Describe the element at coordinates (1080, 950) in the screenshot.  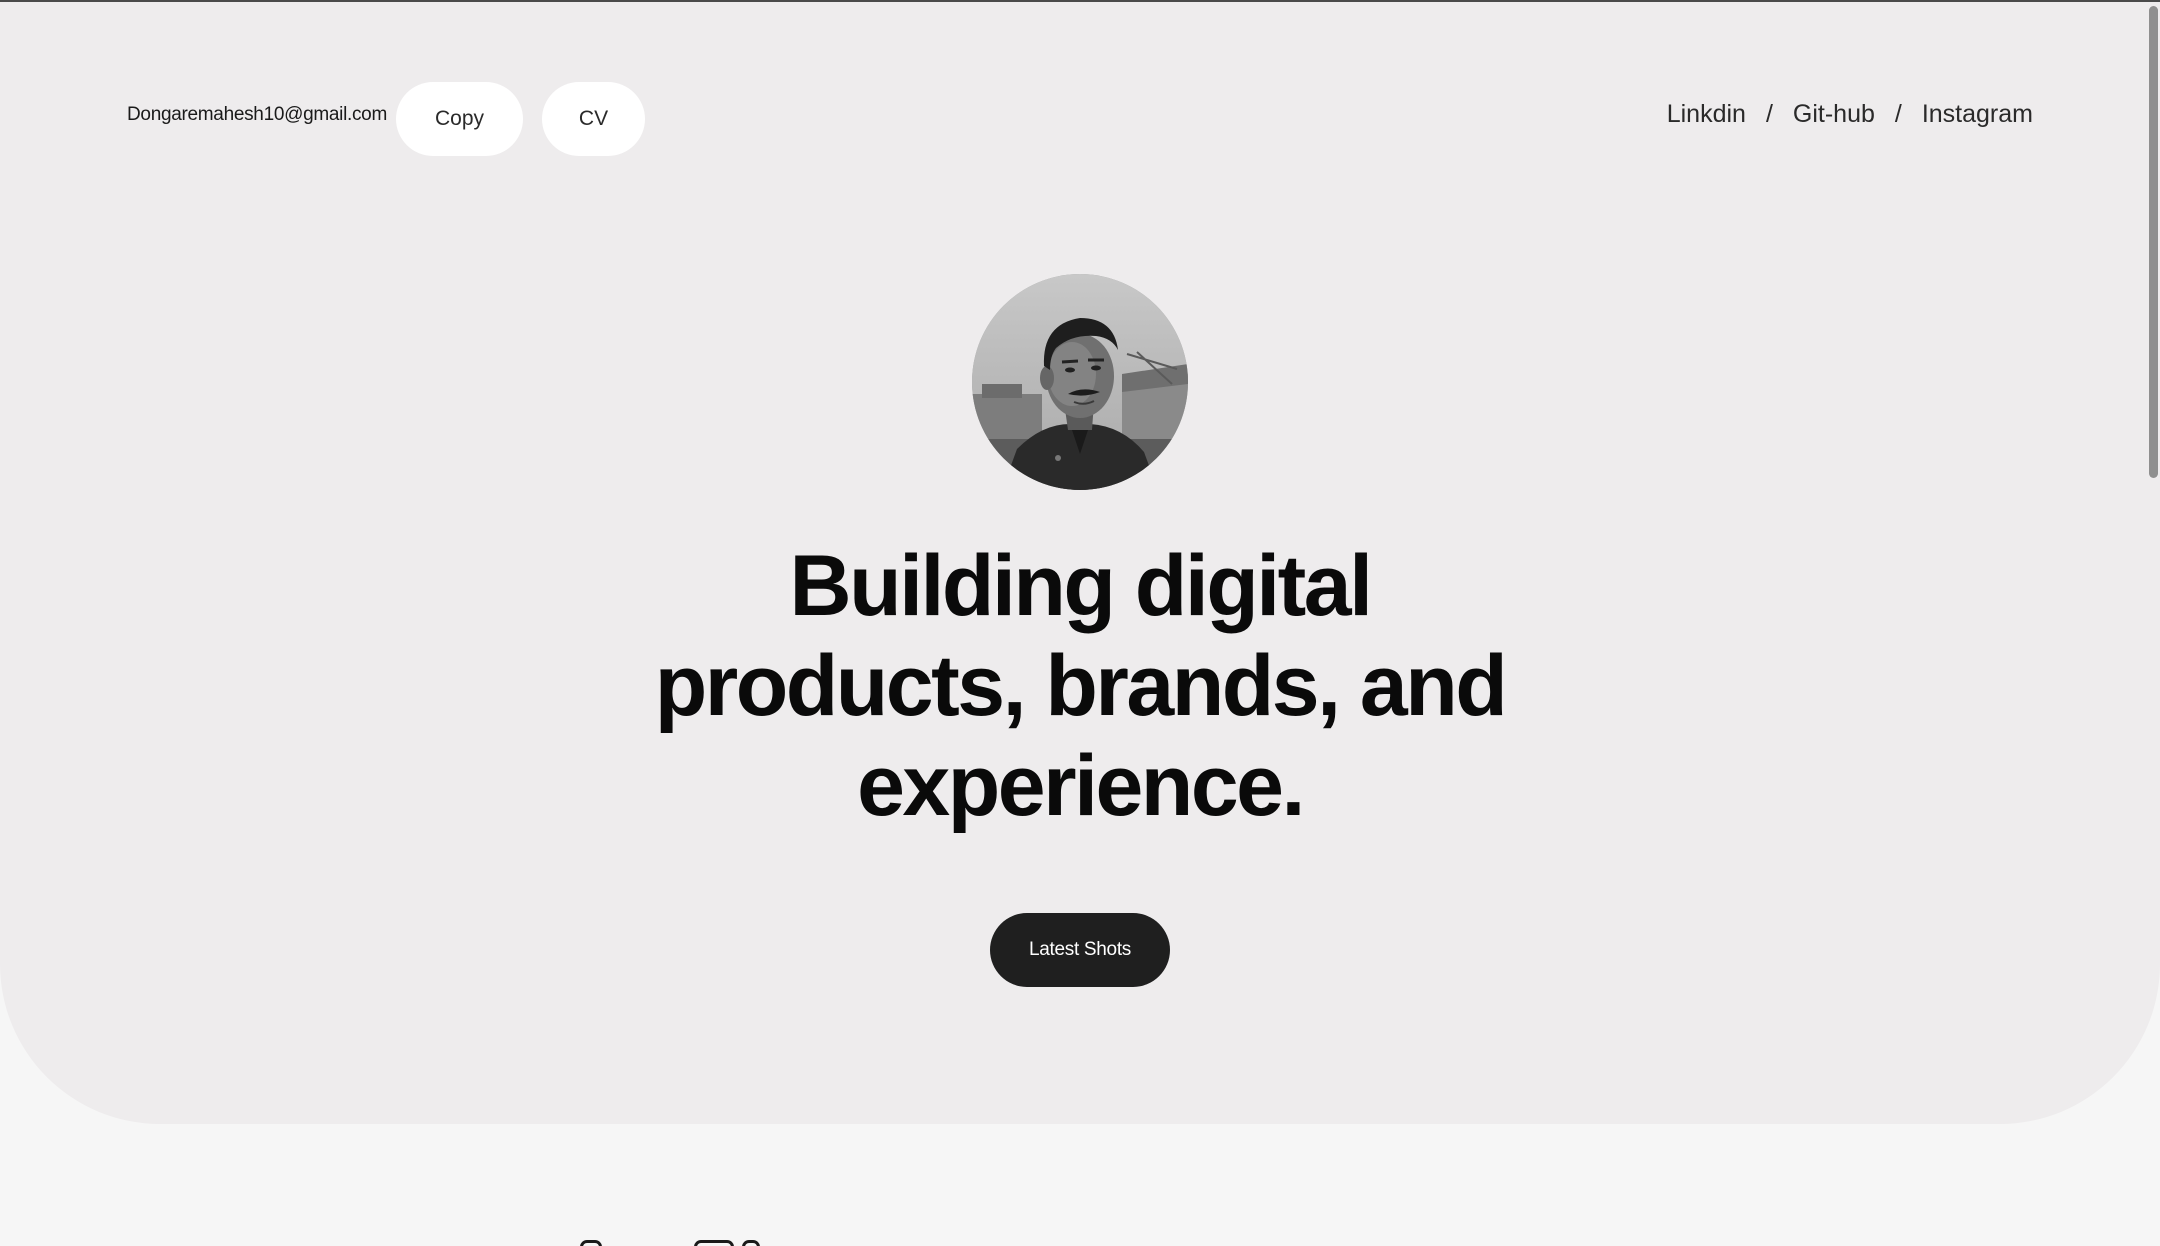
I see `latest-shots-button: Latest Shots` at that location.